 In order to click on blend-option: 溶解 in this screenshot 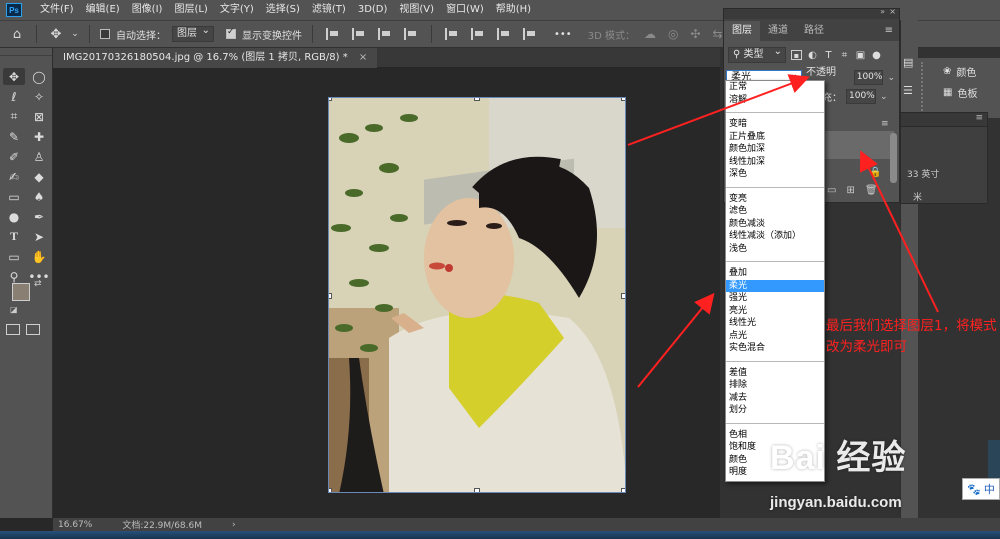, I will do `click(775, 100)`.